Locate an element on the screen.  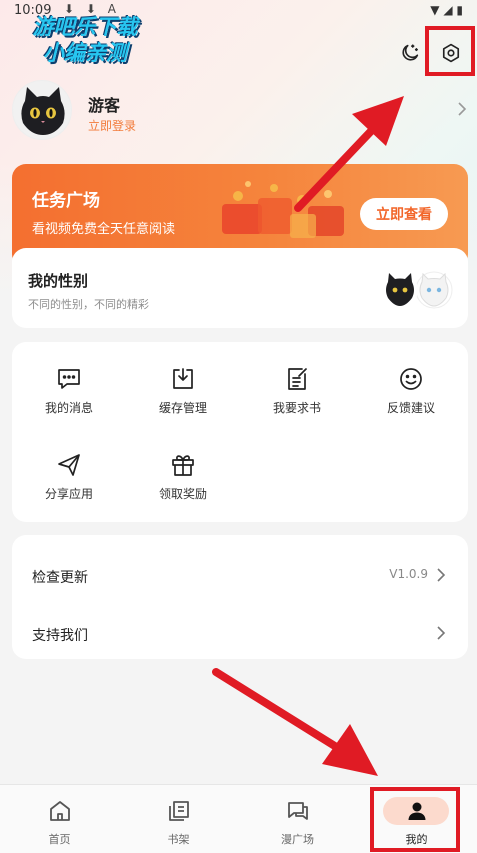
grid-item-label: 缓存管理 is located at coordinates (182, 408).